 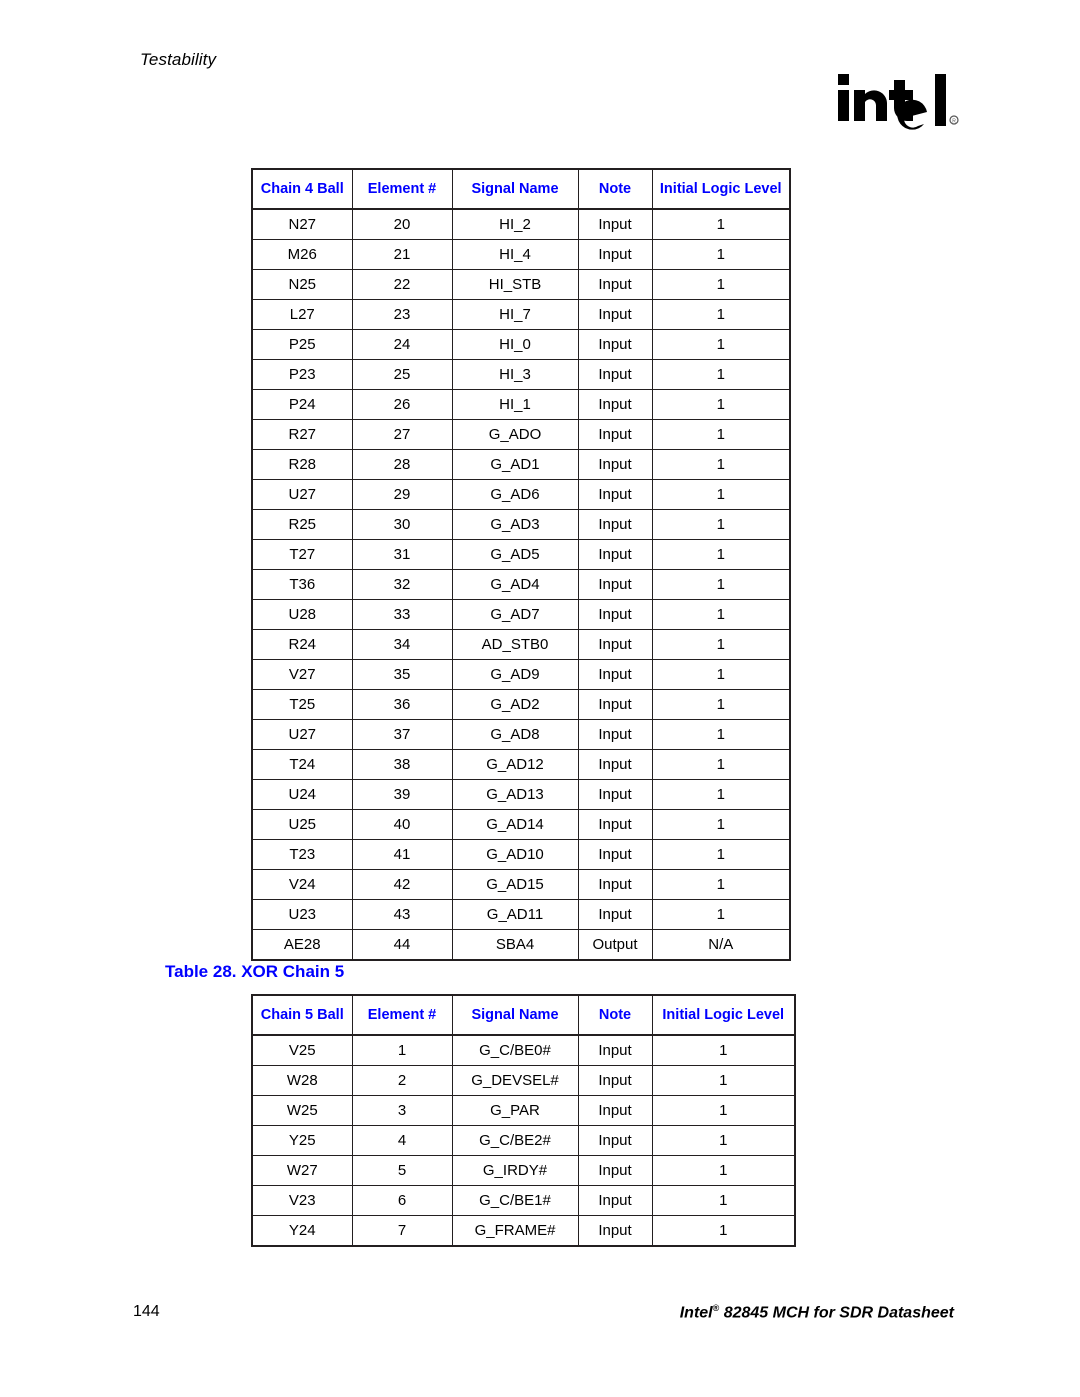 What do you see at coordinates (515, 854) in the screenshot?
I see `cell-signal-name: G_AD10` at bounding box center [515, 854].